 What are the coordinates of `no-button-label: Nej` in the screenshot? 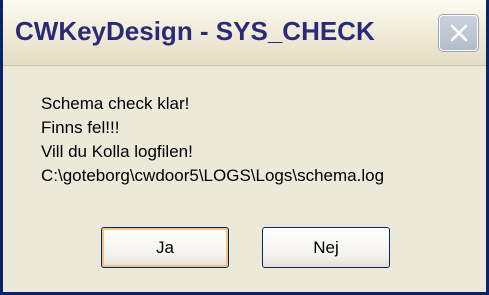 It's located at (326, 247).